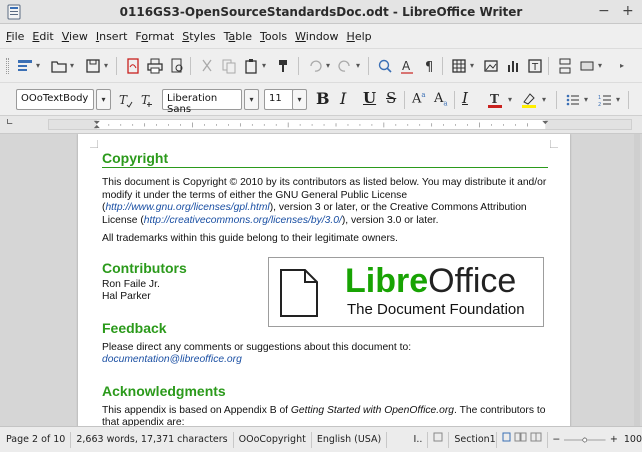  I want to click on bold-button: B, so click(323, 98).